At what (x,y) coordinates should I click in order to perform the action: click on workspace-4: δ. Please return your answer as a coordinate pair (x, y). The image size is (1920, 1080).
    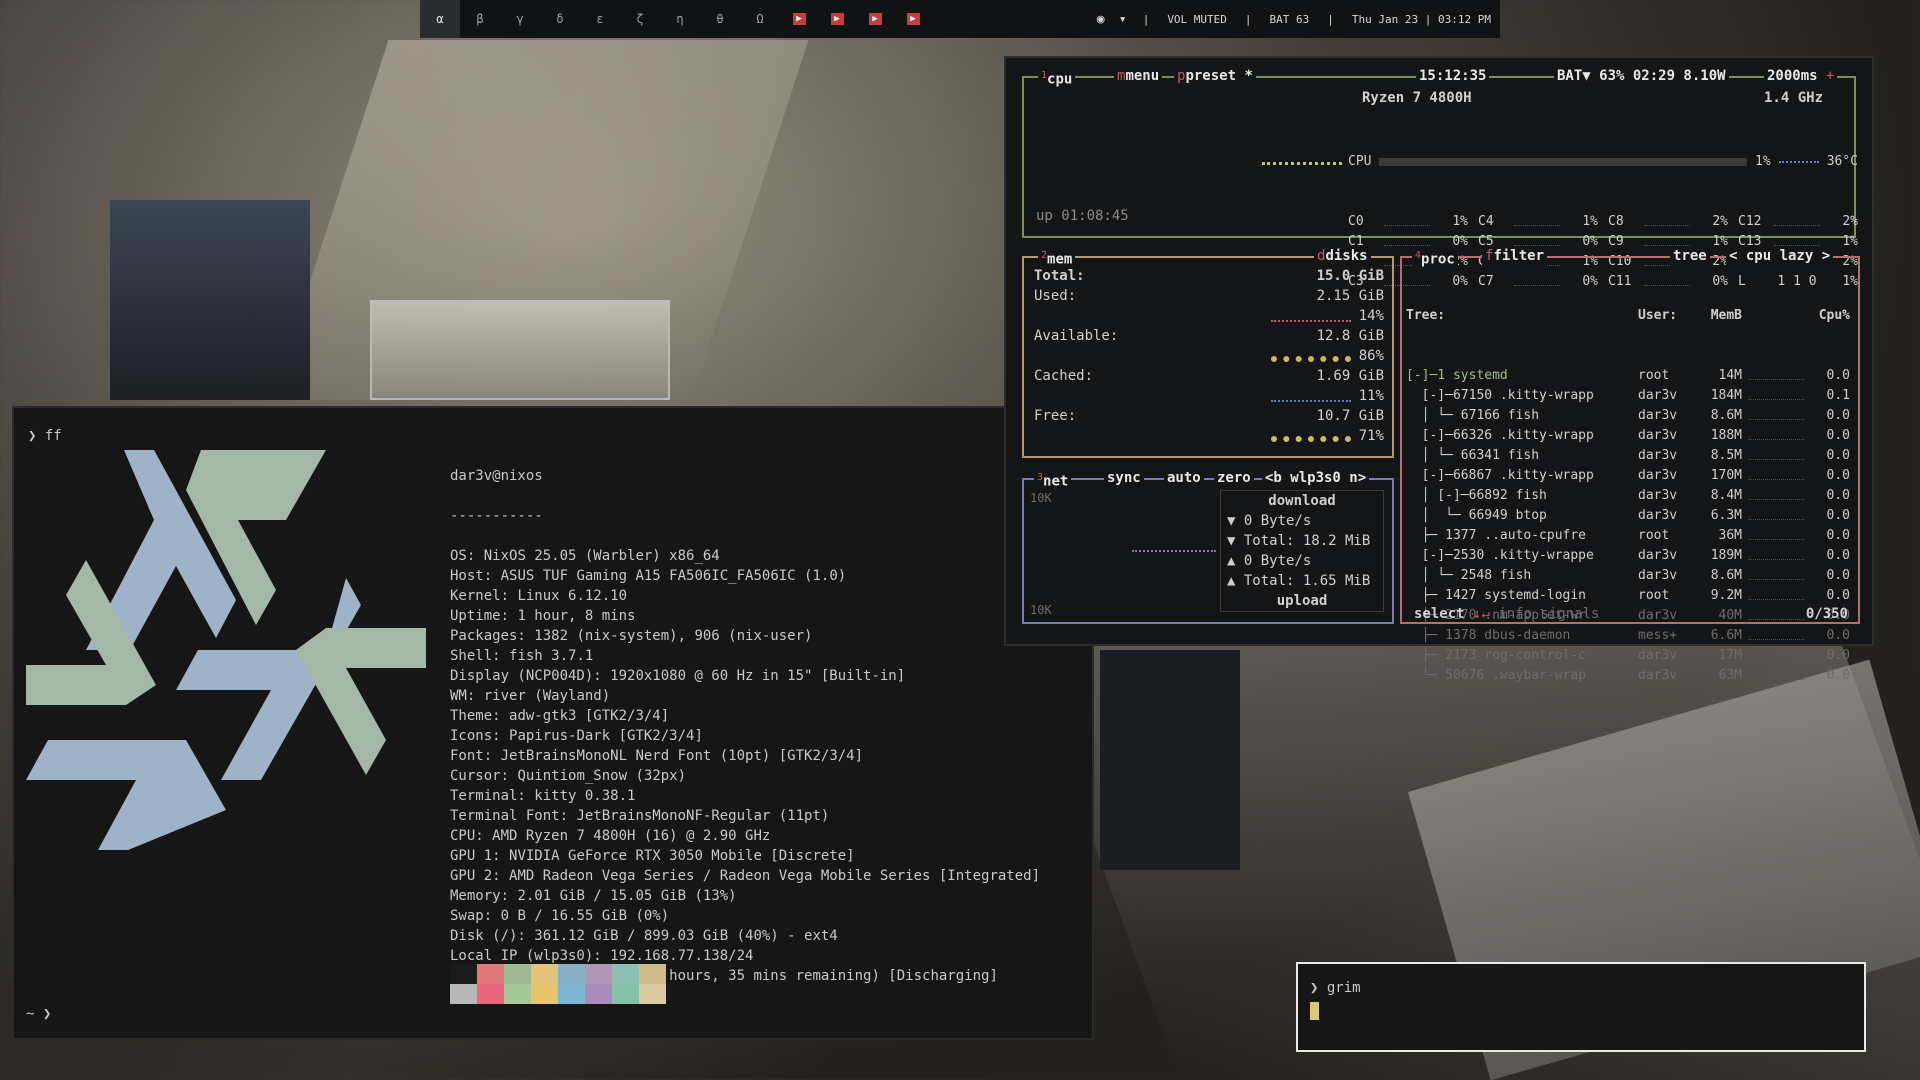
    Looking at the image, I should click on (560, 19).